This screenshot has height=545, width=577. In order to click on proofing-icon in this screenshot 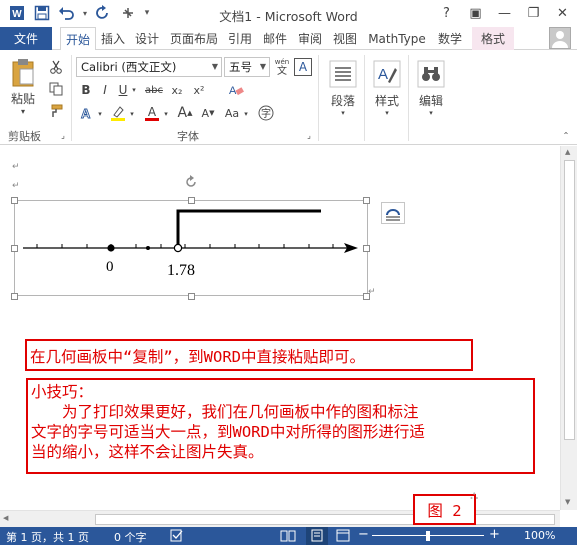, I will do `click(177, 537)`.